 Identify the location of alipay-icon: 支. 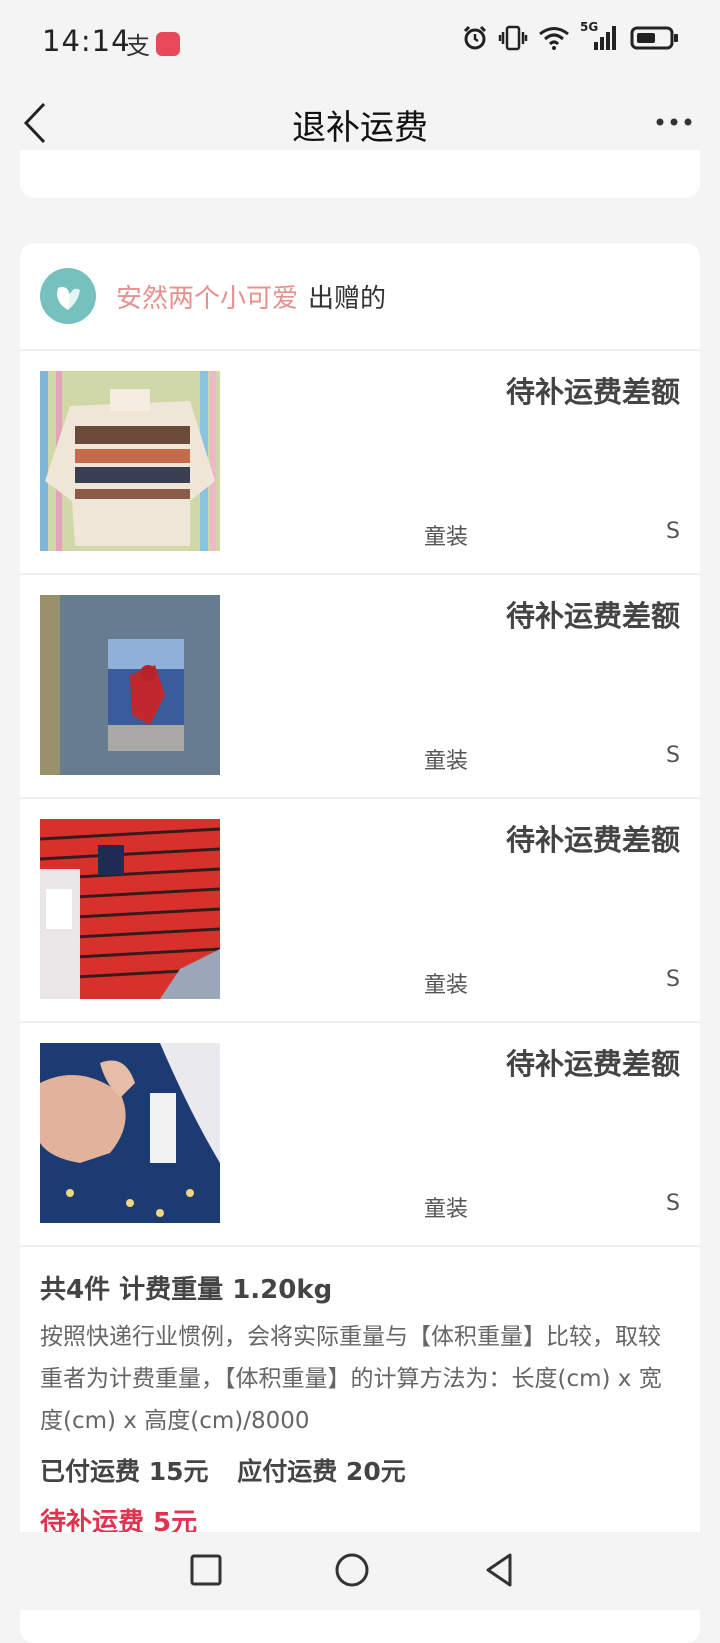
(138, 46).